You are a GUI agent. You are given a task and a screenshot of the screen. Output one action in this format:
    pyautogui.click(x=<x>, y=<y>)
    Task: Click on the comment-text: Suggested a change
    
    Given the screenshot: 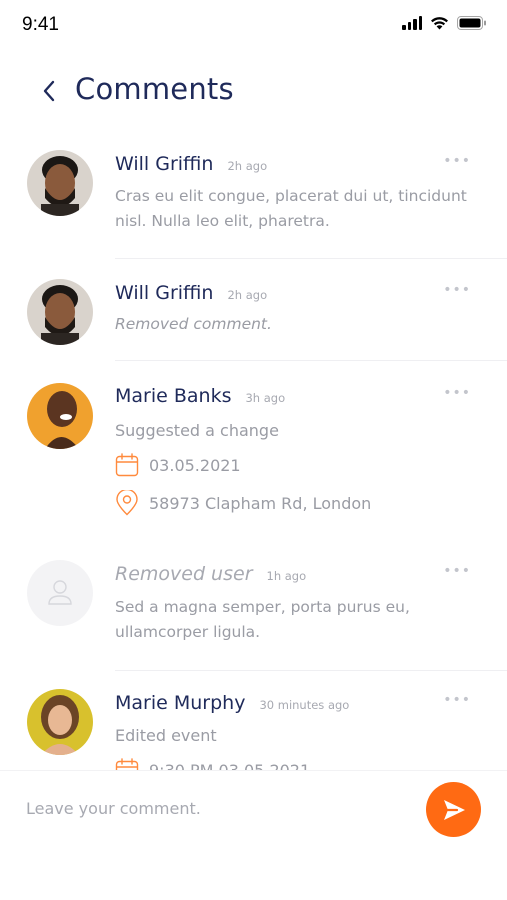 What is the action you would take?
    pyautogui.click(x=197, y=430)
    